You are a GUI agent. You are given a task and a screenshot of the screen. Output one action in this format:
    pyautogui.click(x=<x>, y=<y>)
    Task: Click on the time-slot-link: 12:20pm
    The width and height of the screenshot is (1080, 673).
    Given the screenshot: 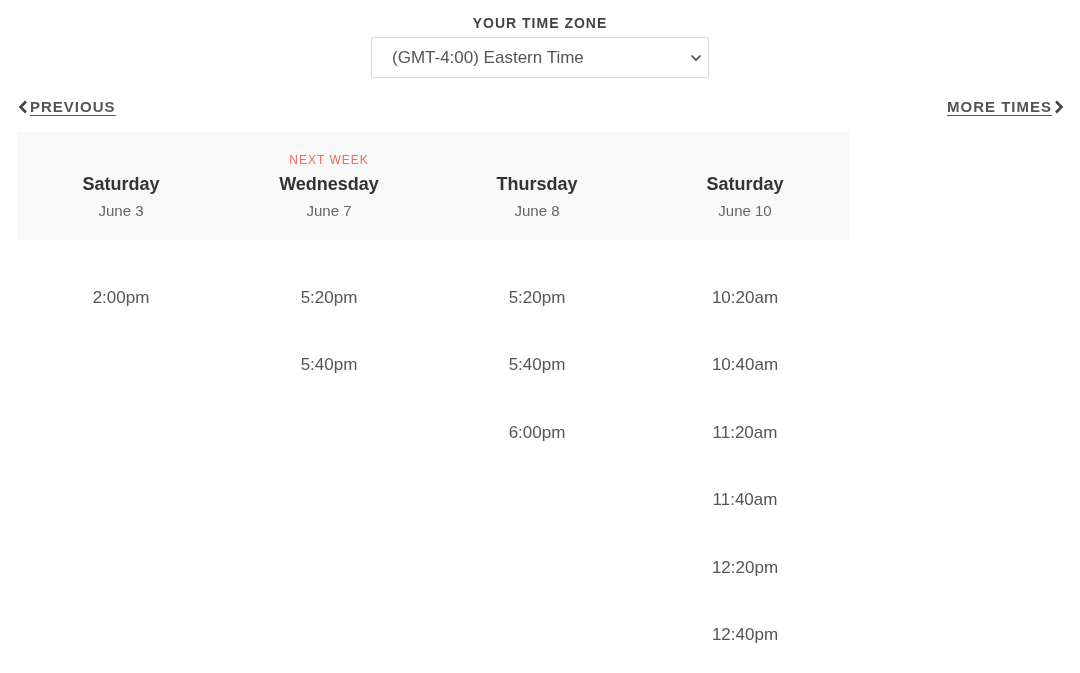 What is the action you would take?
    pyautogui.click(x=745, y=567)
    